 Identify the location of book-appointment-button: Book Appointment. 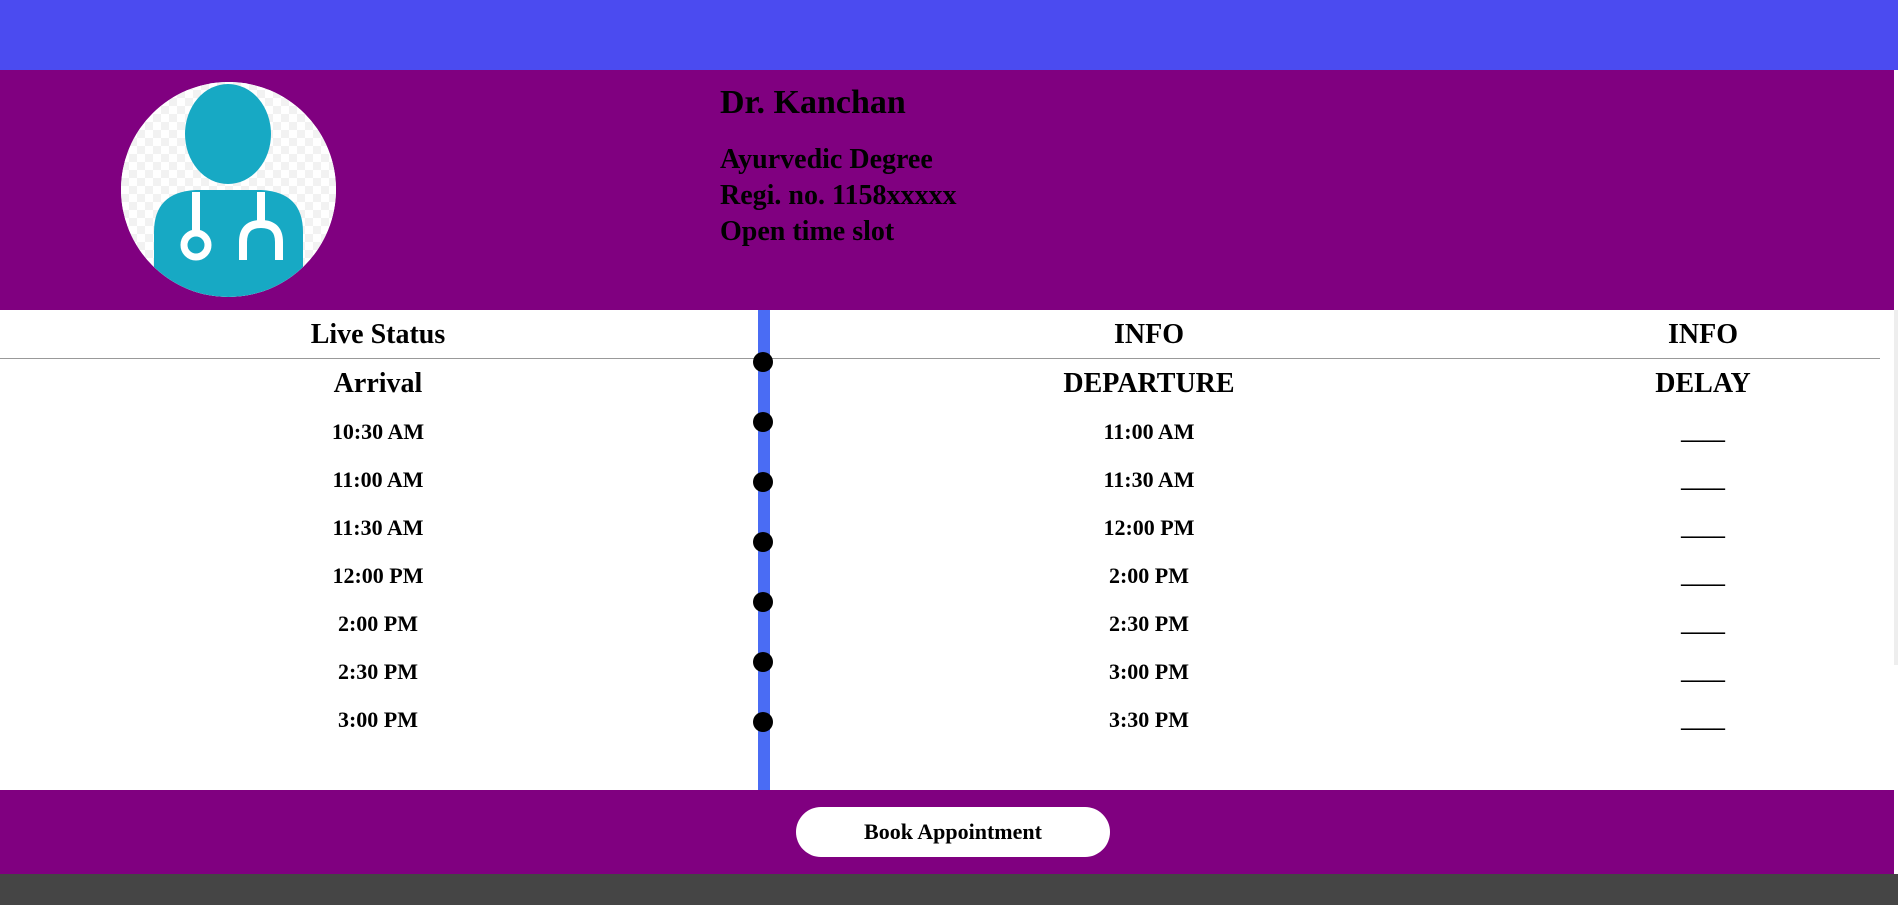
(953, 832).